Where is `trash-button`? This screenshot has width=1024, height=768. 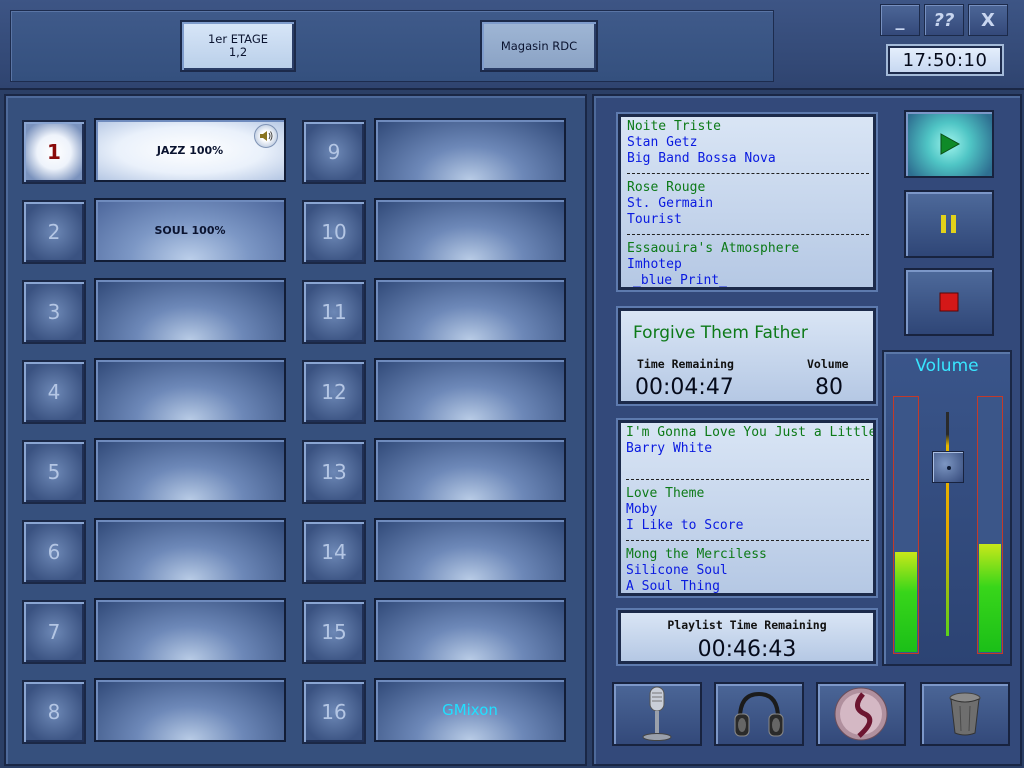 trash-button is located at coordinates (965, 714).